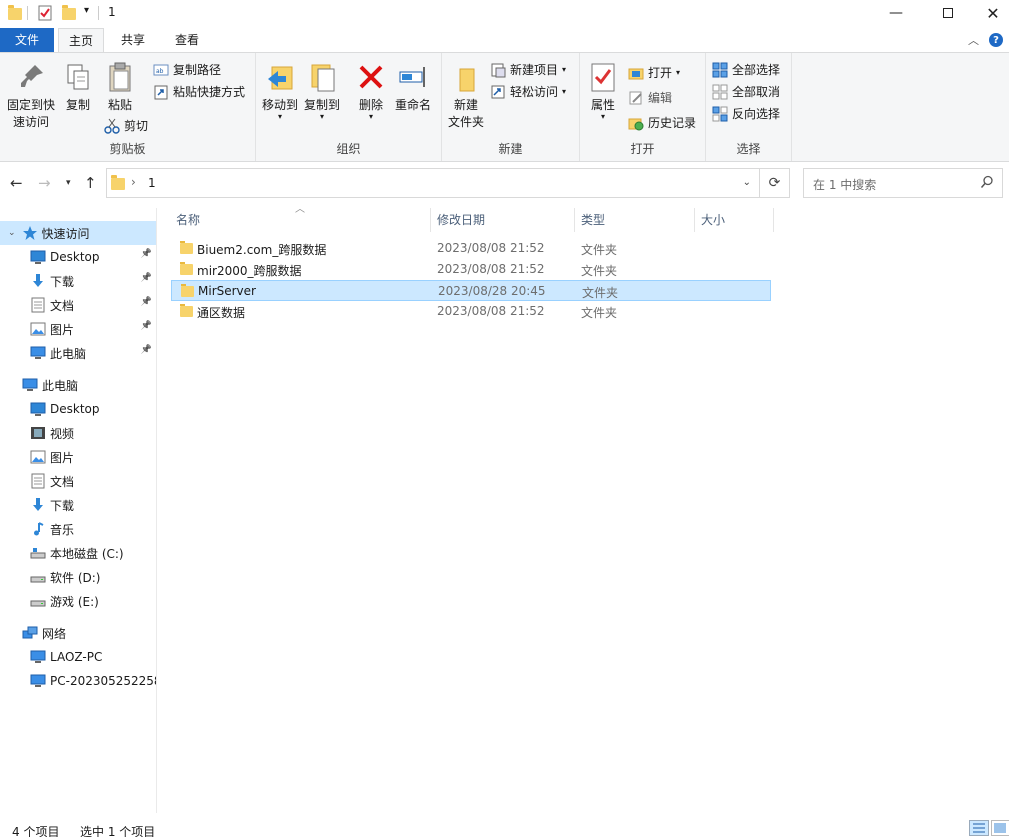 This screenshot has height=837, width=1009. I want to click on nav-item: Desktop 📌, so click(78, 257).